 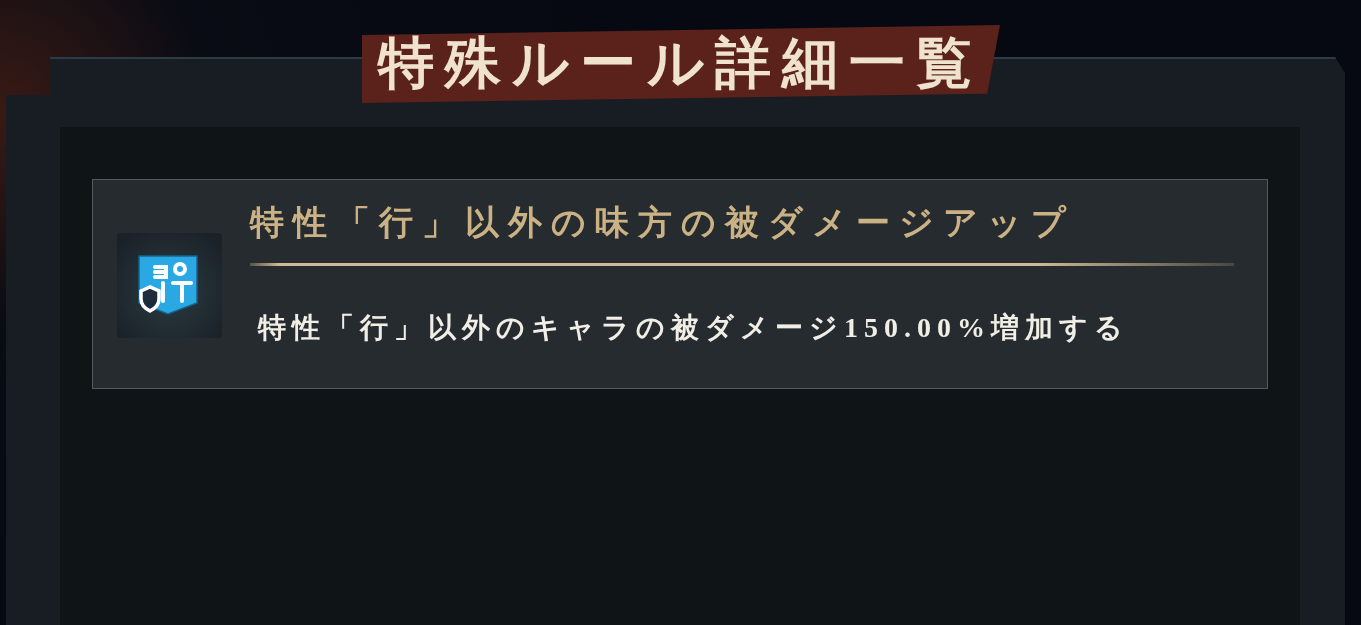 I want to click on shield-badge-icon, so click(x=169, y=285).